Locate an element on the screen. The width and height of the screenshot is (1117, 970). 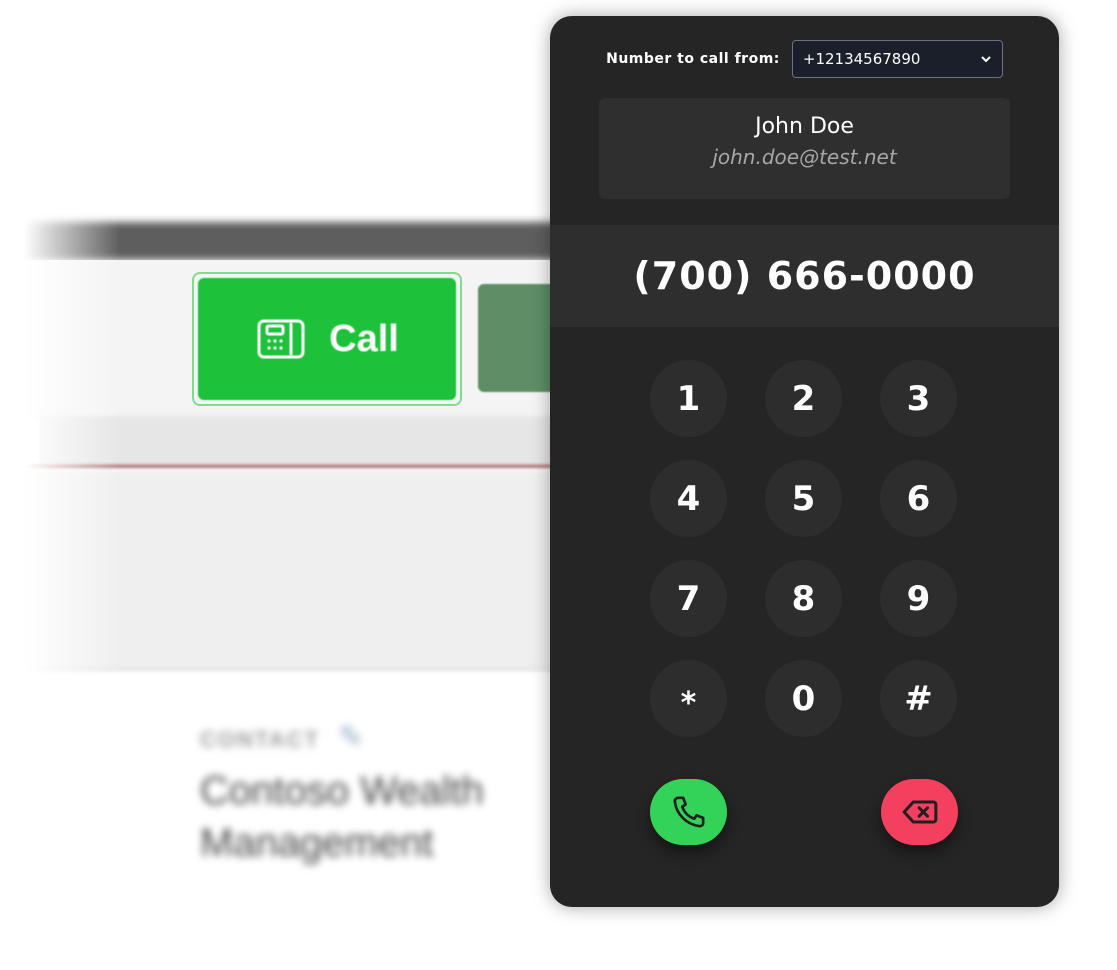
key-5: 5 is located at coordinates (803, 498).